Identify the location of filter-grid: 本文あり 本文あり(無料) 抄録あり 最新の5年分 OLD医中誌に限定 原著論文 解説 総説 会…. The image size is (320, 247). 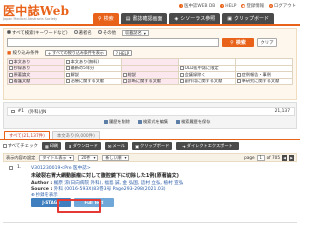
(150, 71).